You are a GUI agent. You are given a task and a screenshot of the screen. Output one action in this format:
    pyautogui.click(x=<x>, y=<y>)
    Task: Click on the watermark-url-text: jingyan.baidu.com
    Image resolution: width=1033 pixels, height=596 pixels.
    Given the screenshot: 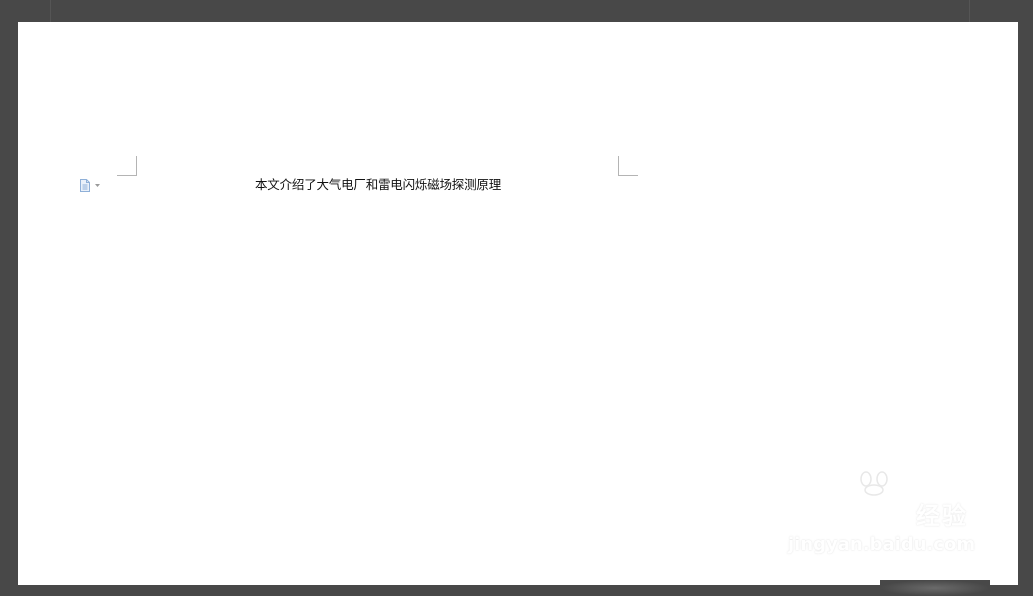 What is the action you would take?
    pyautogui.click(x=882, y=544)
    